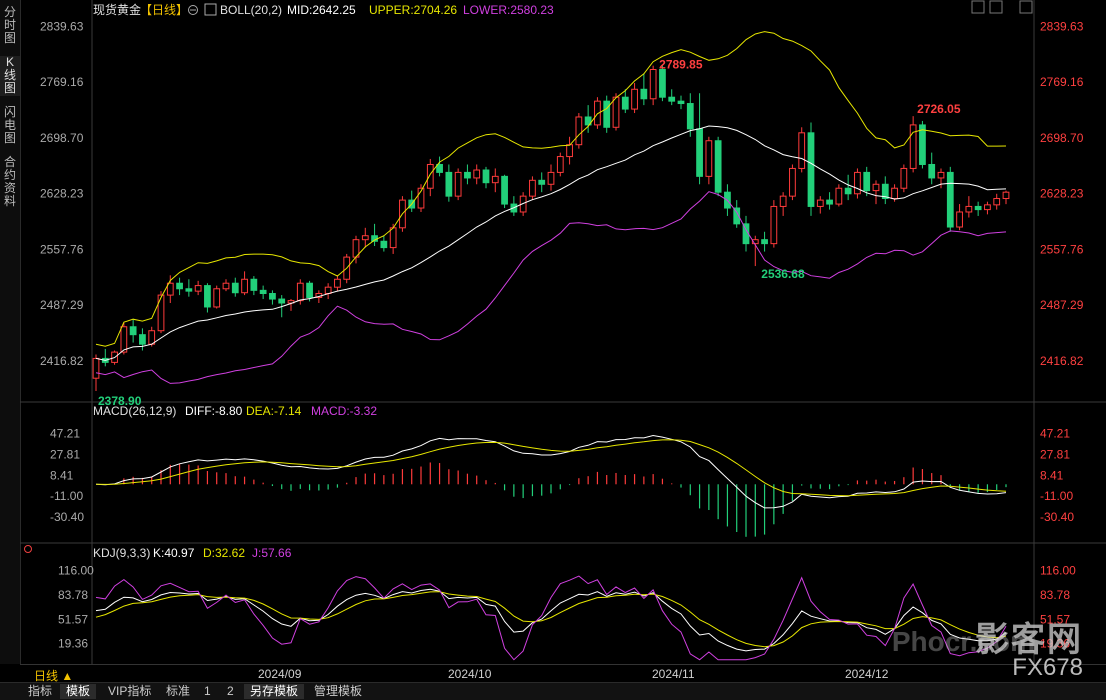 The image size is (1106, 700). Describe the element at coordinates (129, 691) in the screenshot. I see `tab-vip-indicators: VIP指标` at that location.